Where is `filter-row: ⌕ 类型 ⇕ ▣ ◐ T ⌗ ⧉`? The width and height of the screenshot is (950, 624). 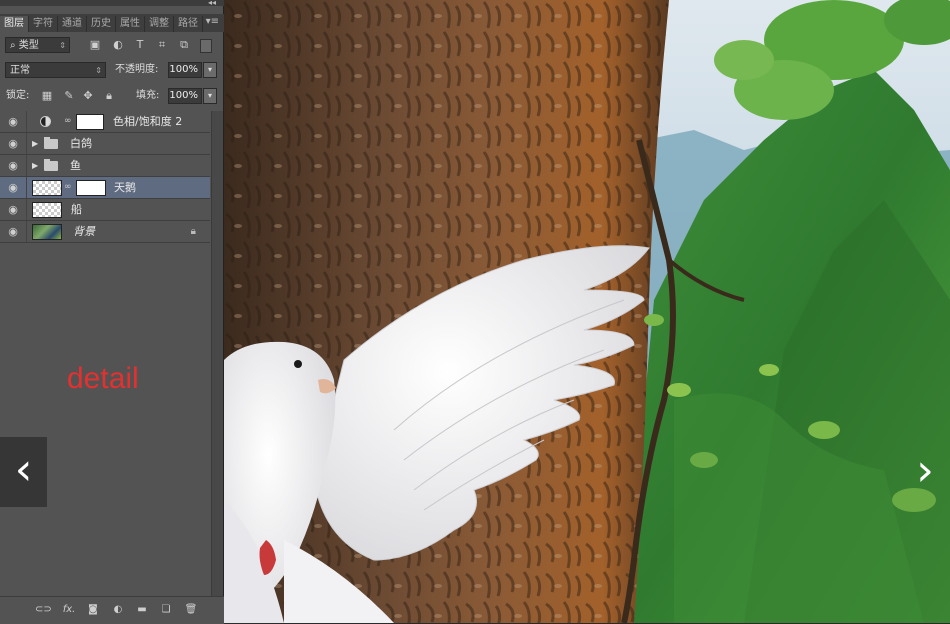
filter-row: ⌕ 类型 ⇕ ▣ ◐ T ⌗ ⧉ is located at coordinates (112, 47).